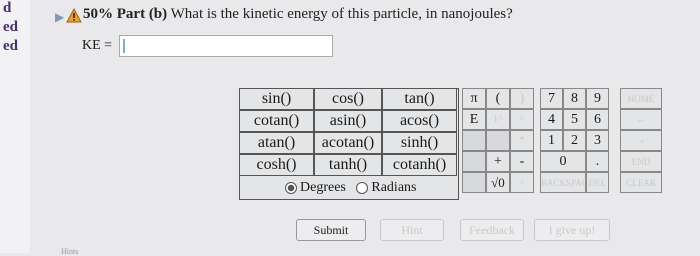 The width and height of the screenshot is (700, 256). What do you see at coordinates (597, 182) in the screenshot?
I see `key-del: DEL` at bounding box center [597, 182].